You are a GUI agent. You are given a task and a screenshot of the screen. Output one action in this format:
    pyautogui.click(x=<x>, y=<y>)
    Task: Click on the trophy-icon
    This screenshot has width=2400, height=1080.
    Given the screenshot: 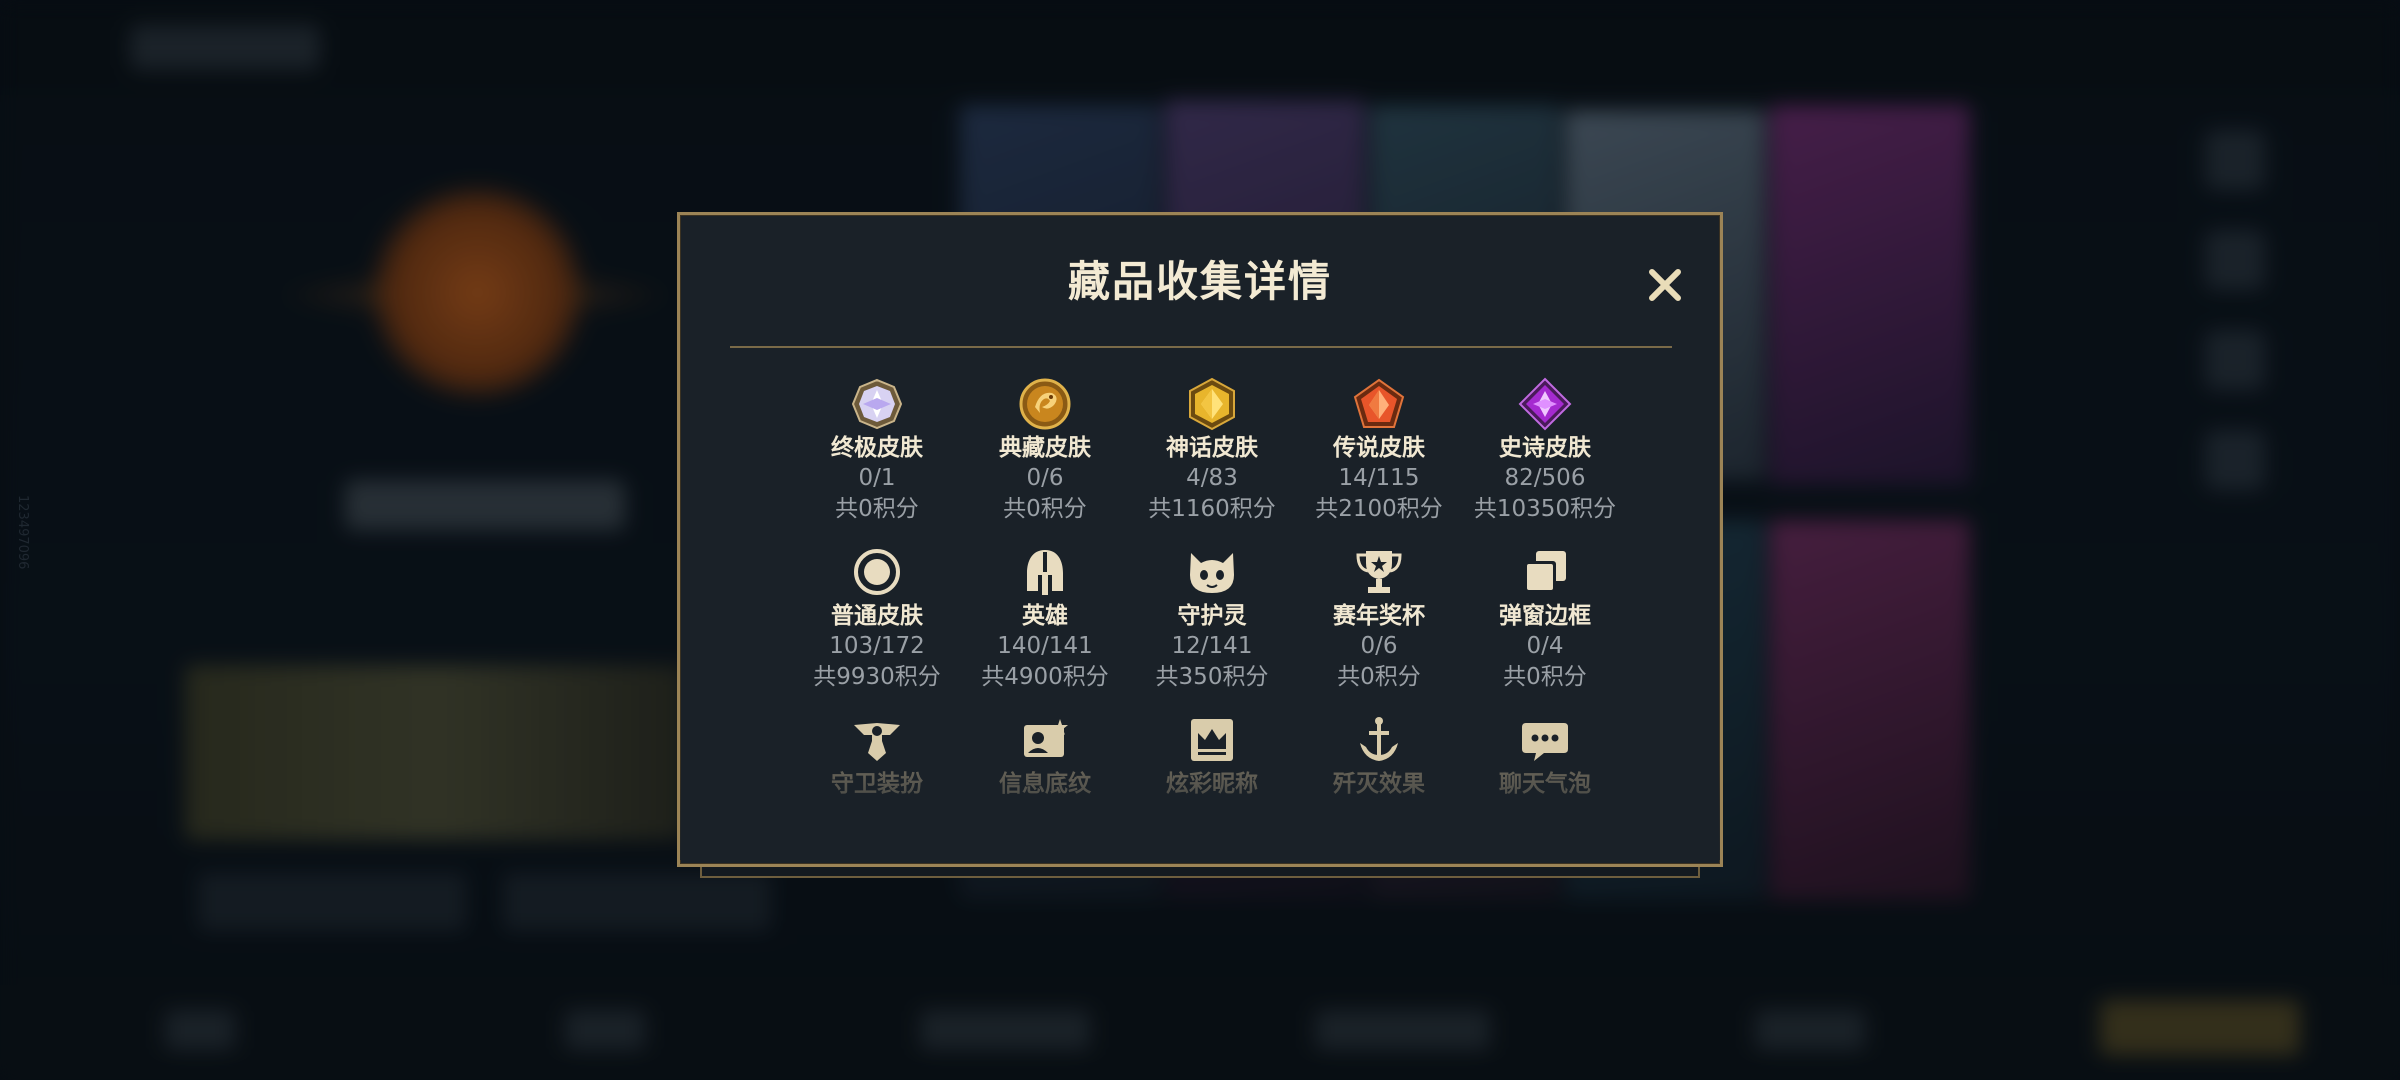 What is the action you would take?
    pyautogui.click(x=1379, y=572)
    